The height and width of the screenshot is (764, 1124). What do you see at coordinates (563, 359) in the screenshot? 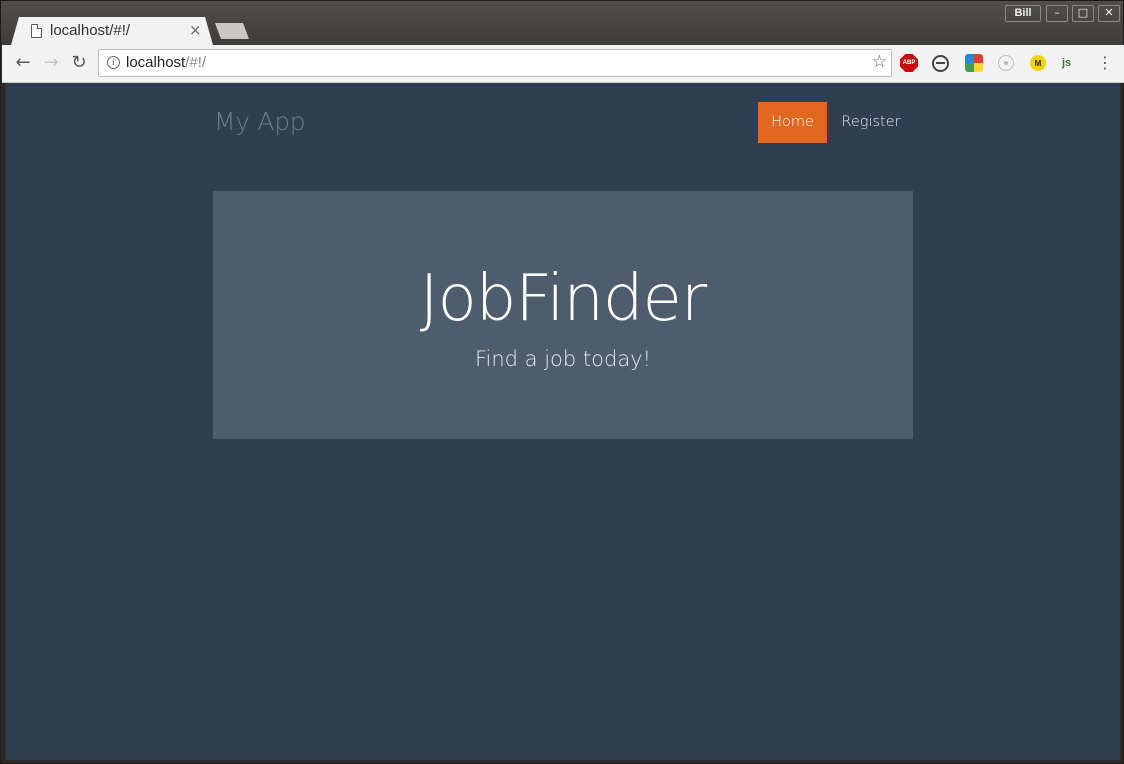
I see `hero-subtitle: Find a job today!` at bounding box center [563, 359].